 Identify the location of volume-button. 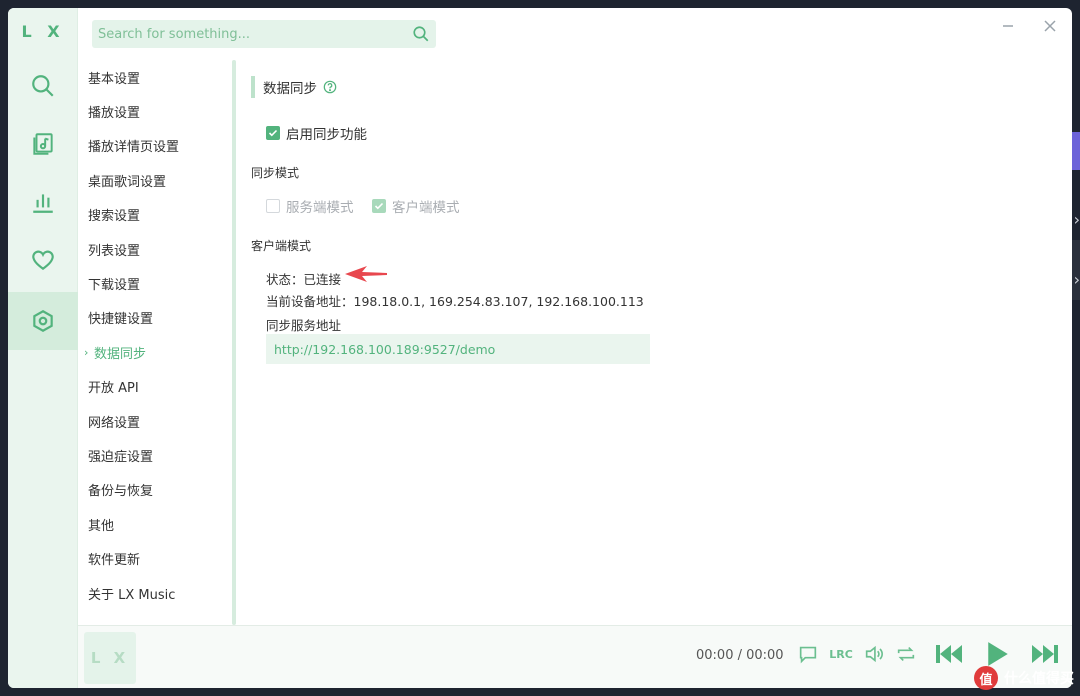
(874, 654).